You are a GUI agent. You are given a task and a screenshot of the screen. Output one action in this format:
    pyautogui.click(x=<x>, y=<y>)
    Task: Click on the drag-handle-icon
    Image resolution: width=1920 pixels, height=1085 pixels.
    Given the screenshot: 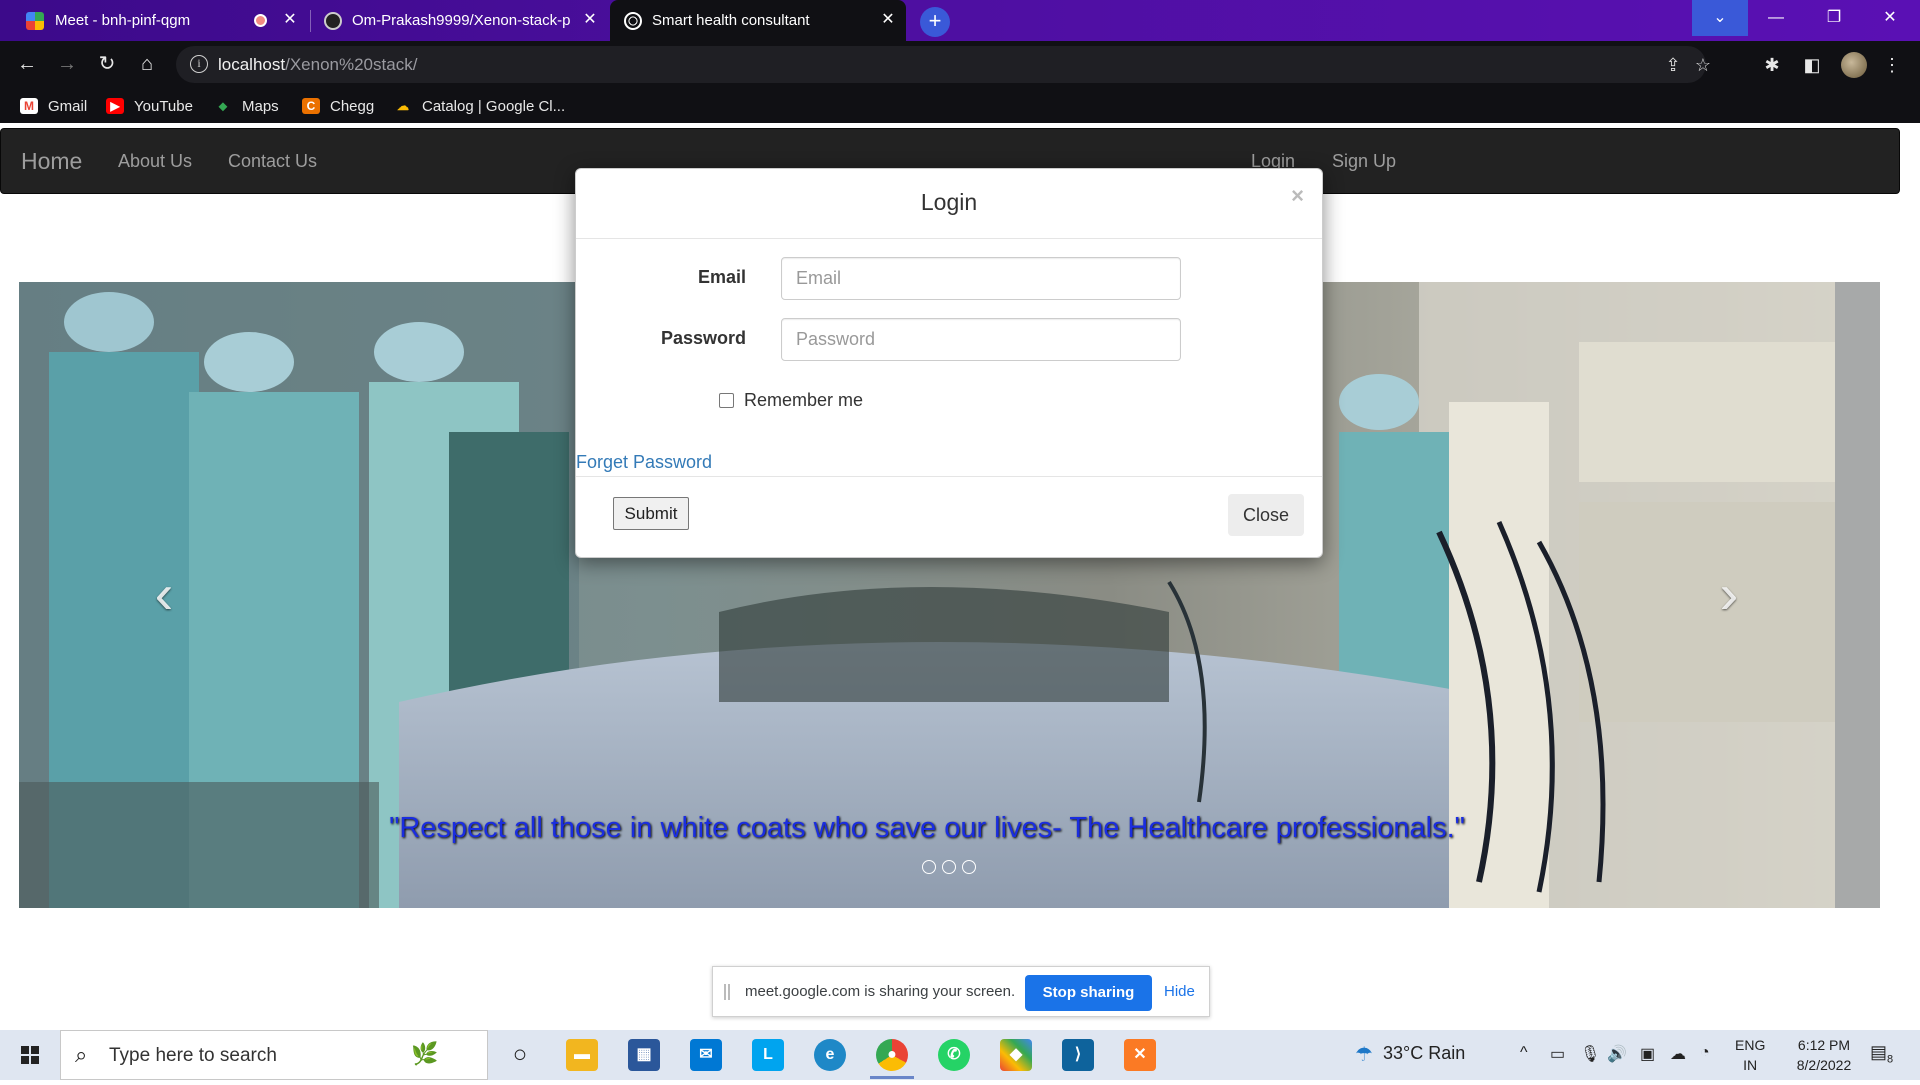 What is the action you would take?
    pyautogui.click(x=727, y=992)
    